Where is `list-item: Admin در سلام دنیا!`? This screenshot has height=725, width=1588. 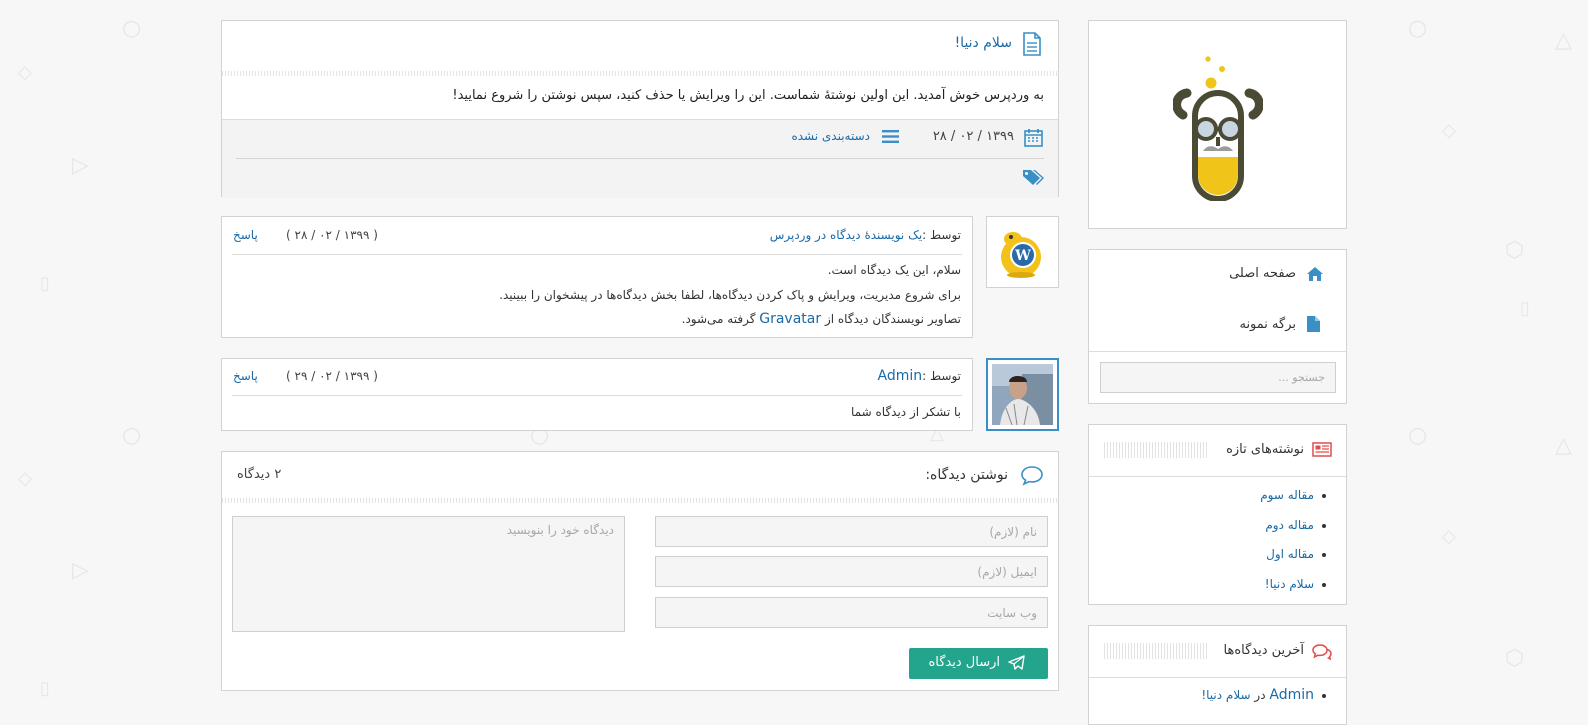 list-item: Admin در سلام دنیا! is located at coordinates (1263, 695).